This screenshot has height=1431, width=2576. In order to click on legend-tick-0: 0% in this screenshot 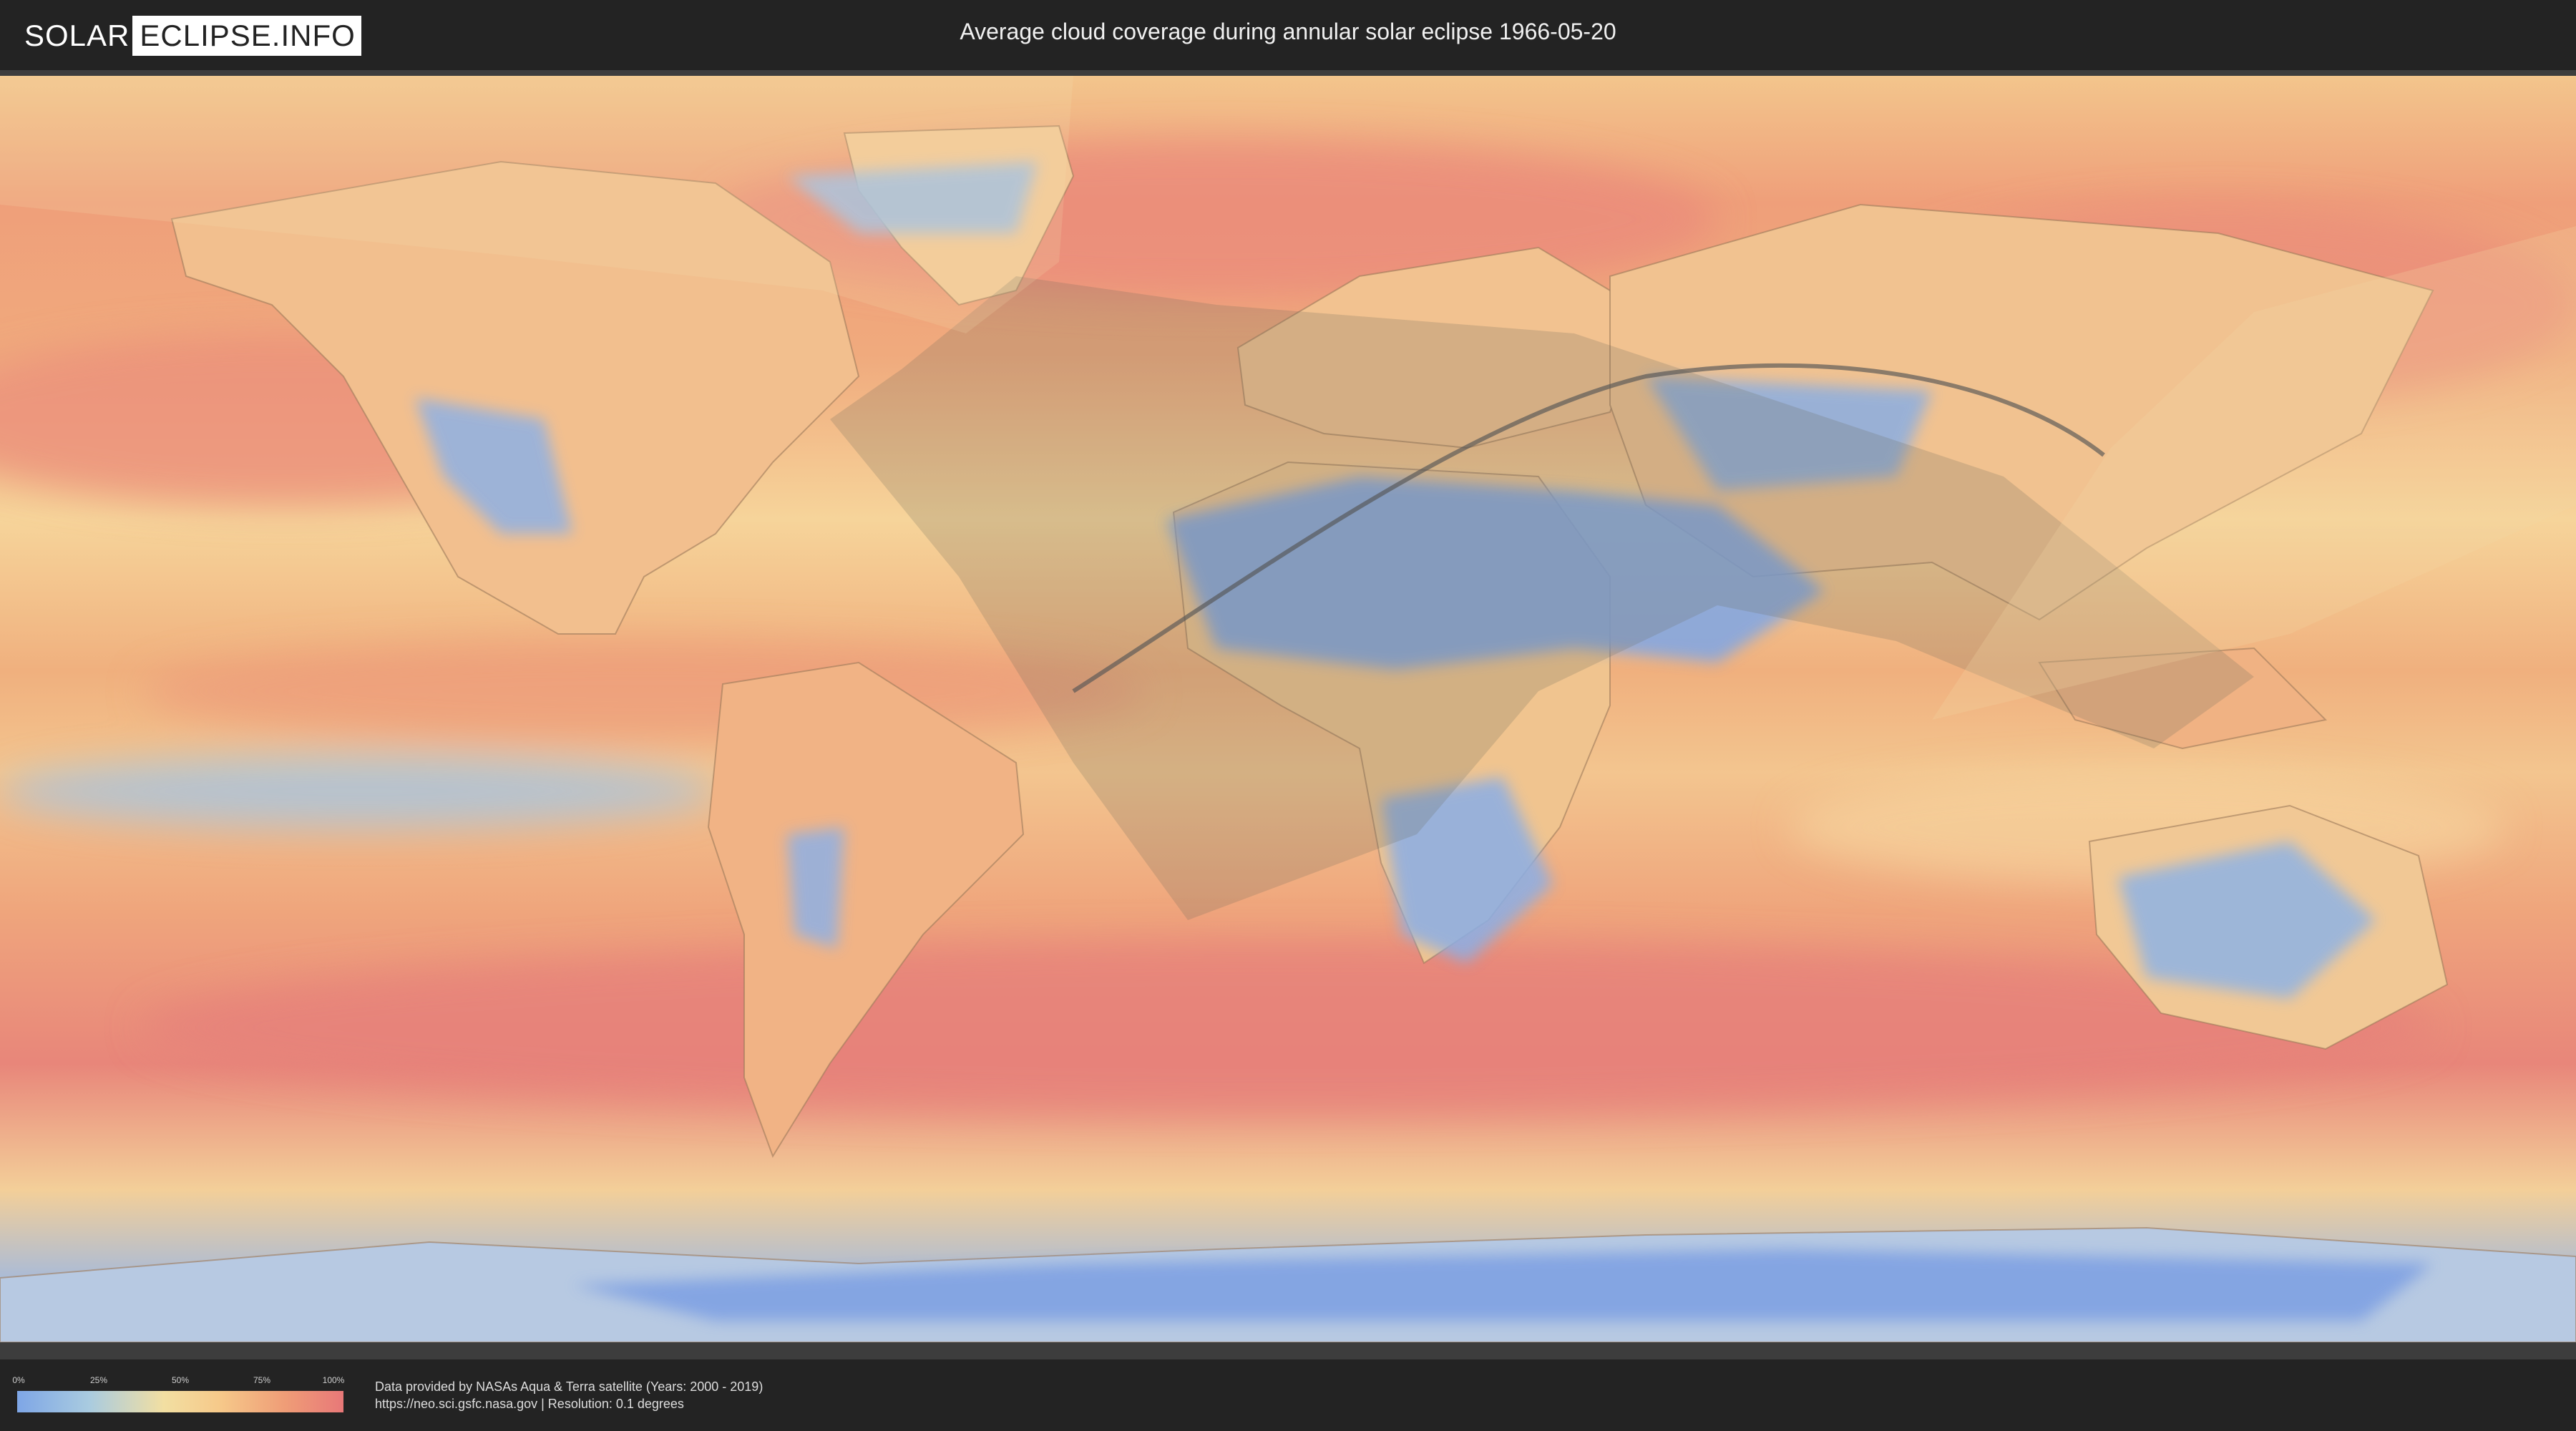, I will do `click(18, 1380)`.